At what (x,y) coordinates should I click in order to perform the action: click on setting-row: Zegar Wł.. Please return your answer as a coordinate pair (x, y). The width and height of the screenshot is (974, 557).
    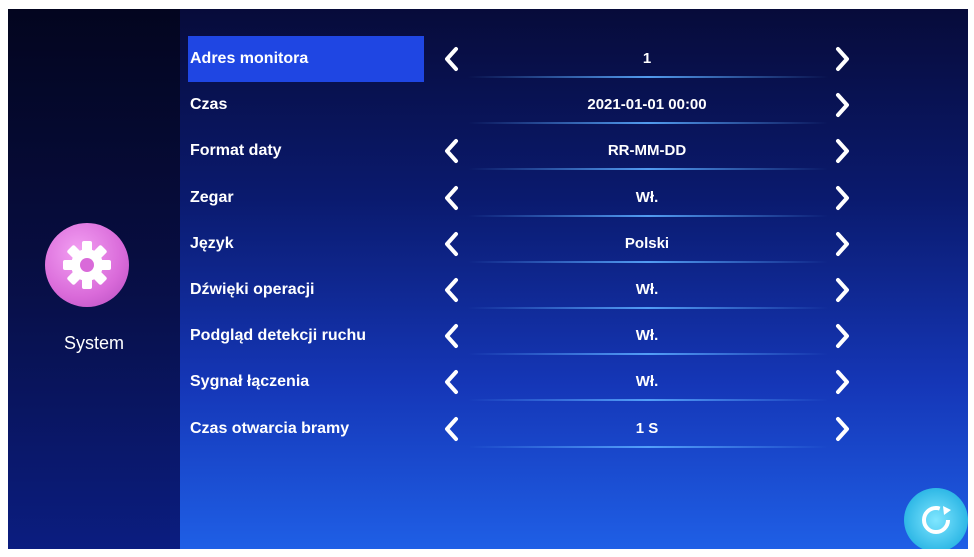
    Looking at the image, I should click on (532, 198).